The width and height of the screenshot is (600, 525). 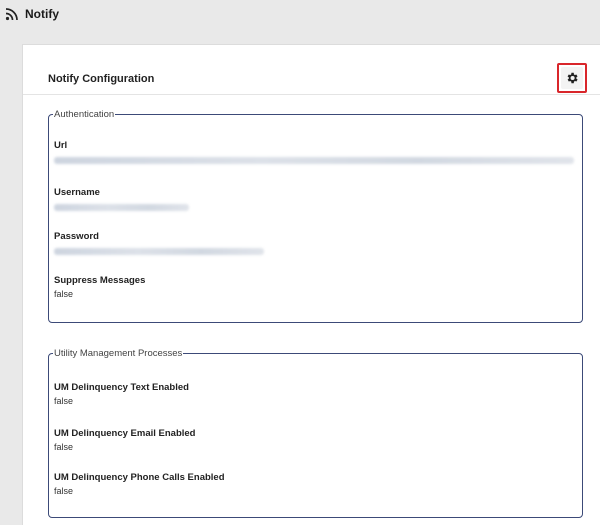 What do you see at coordinates (121, 394) in the screenshot?
I see `um-text-enabled-field: UM Delinquency Text Enabled false` at bounding box center [121, 394].